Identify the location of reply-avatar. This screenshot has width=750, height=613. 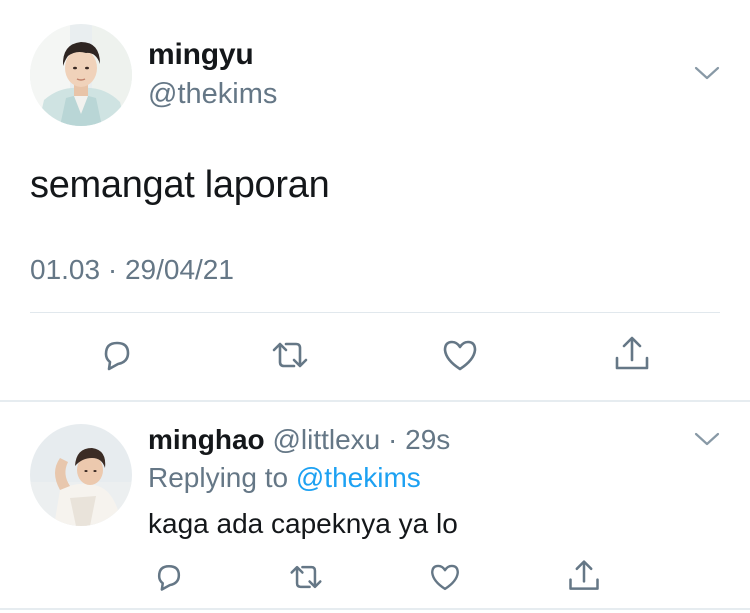
(81, 475).